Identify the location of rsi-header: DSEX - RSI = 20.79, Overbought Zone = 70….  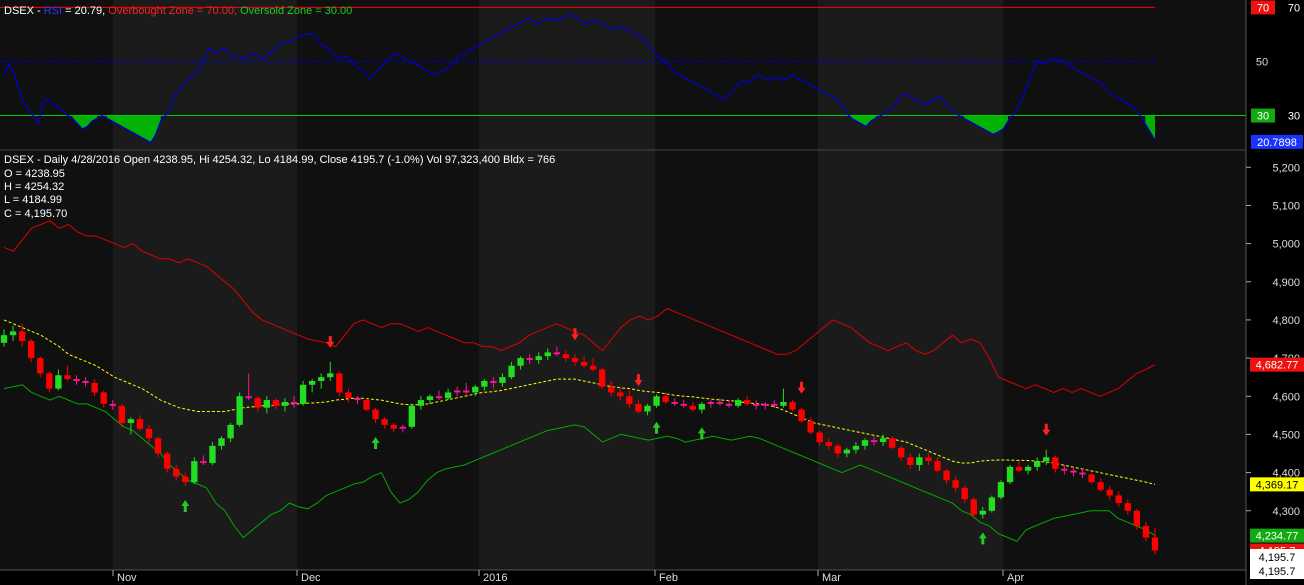
(178, 11).